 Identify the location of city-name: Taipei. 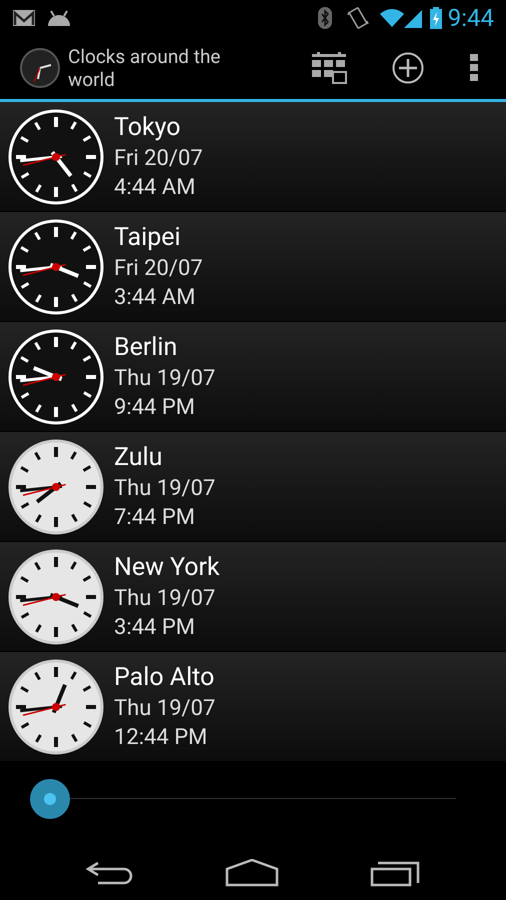
(148, 238).